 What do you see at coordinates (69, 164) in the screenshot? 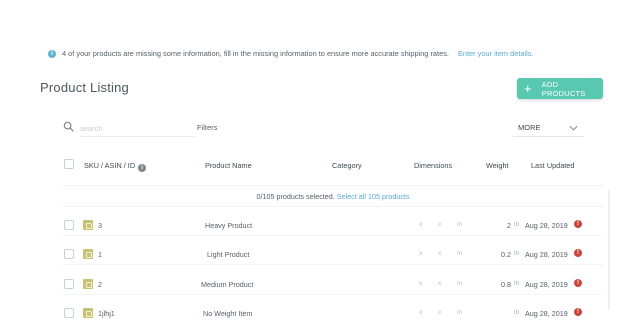
I see `select-all-checkbox` at bounding box center [69, 164].